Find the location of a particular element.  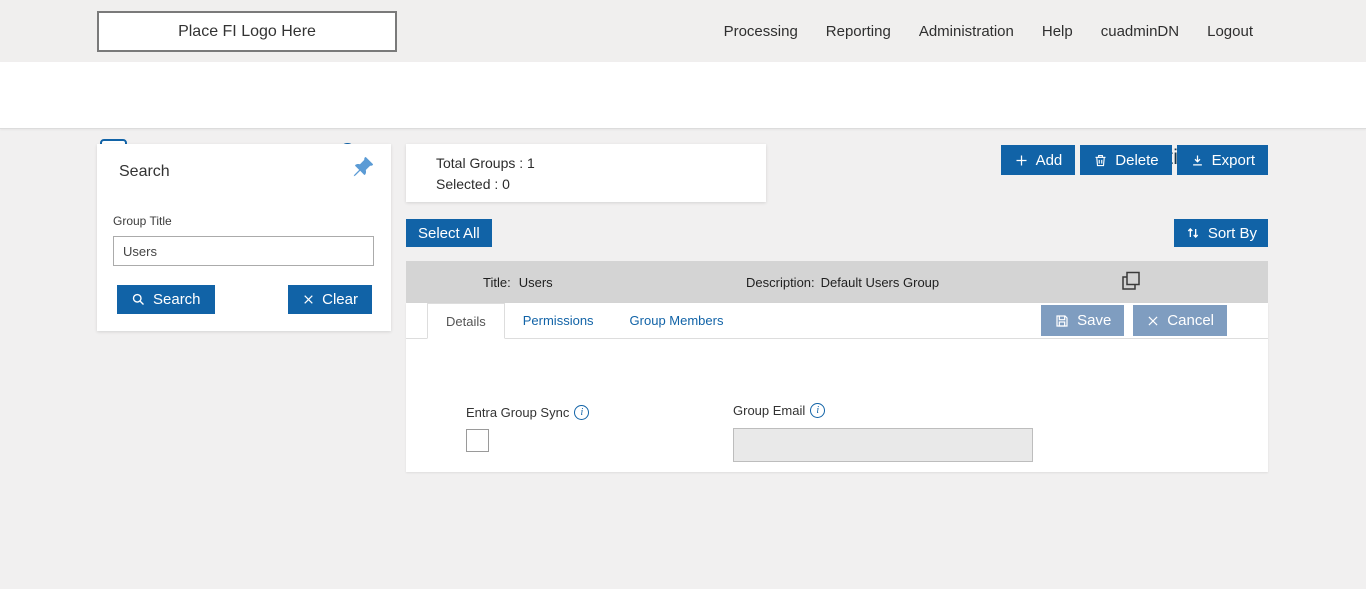

trash-icon is located at coordinates (1100, 160).